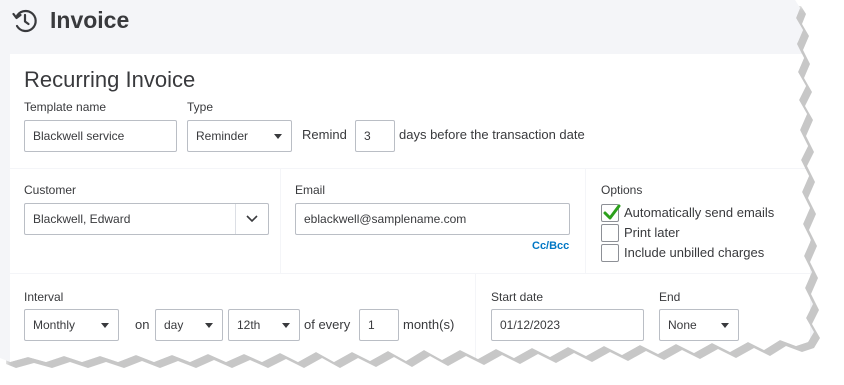  Describe the element at coordinates (670, 297) in the screenshot. I see `end-label: End` at that location.